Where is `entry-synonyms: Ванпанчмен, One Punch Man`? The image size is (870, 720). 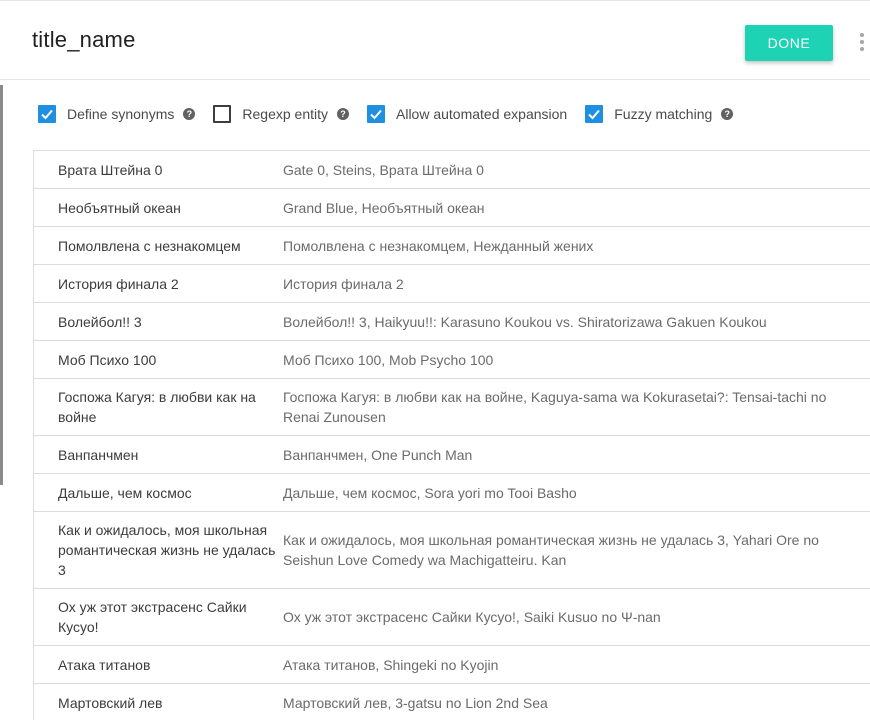 entry-synonyms: Ванпанчмен, One Punch Man is located at coordinates (576, 455).